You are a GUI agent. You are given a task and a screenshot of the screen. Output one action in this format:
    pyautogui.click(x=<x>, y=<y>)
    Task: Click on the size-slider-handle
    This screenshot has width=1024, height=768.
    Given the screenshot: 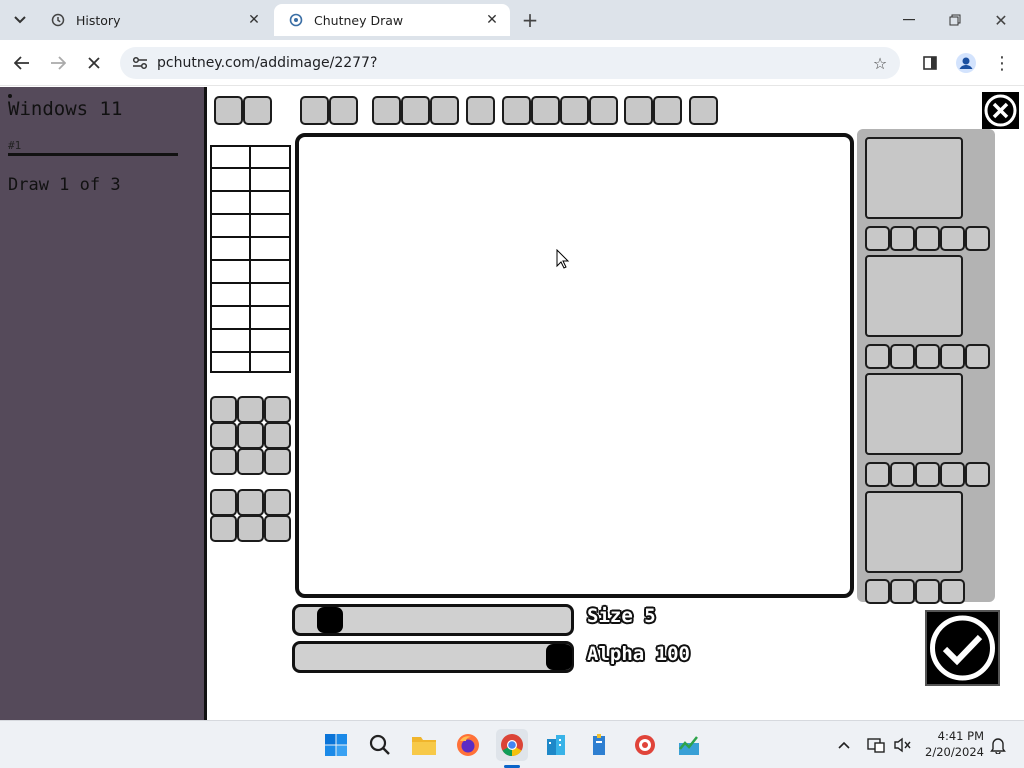 What is the action you would take?
    pyautogui.click(x=330, y=620)
    